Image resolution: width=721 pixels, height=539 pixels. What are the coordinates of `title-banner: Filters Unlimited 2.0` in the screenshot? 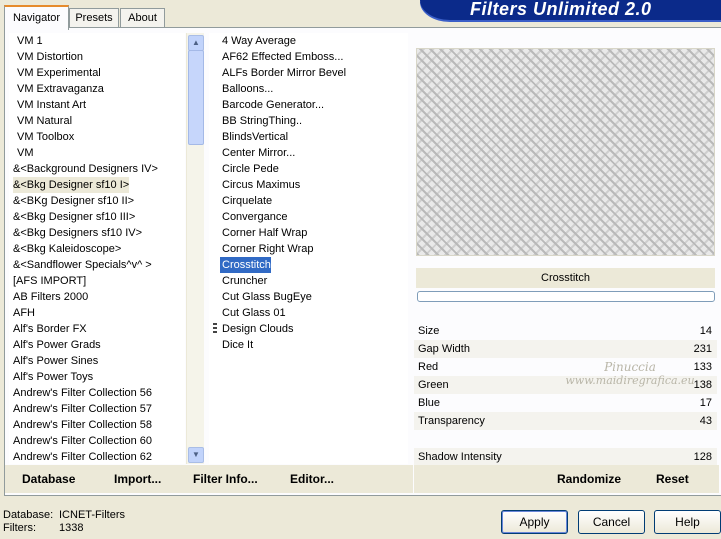 It's located at (570, 10).